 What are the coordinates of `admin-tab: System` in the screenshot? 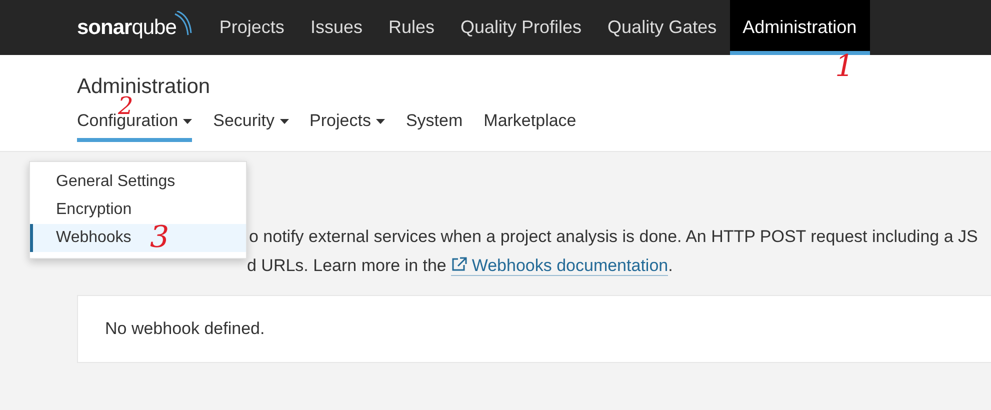 It's located at (434, 126).